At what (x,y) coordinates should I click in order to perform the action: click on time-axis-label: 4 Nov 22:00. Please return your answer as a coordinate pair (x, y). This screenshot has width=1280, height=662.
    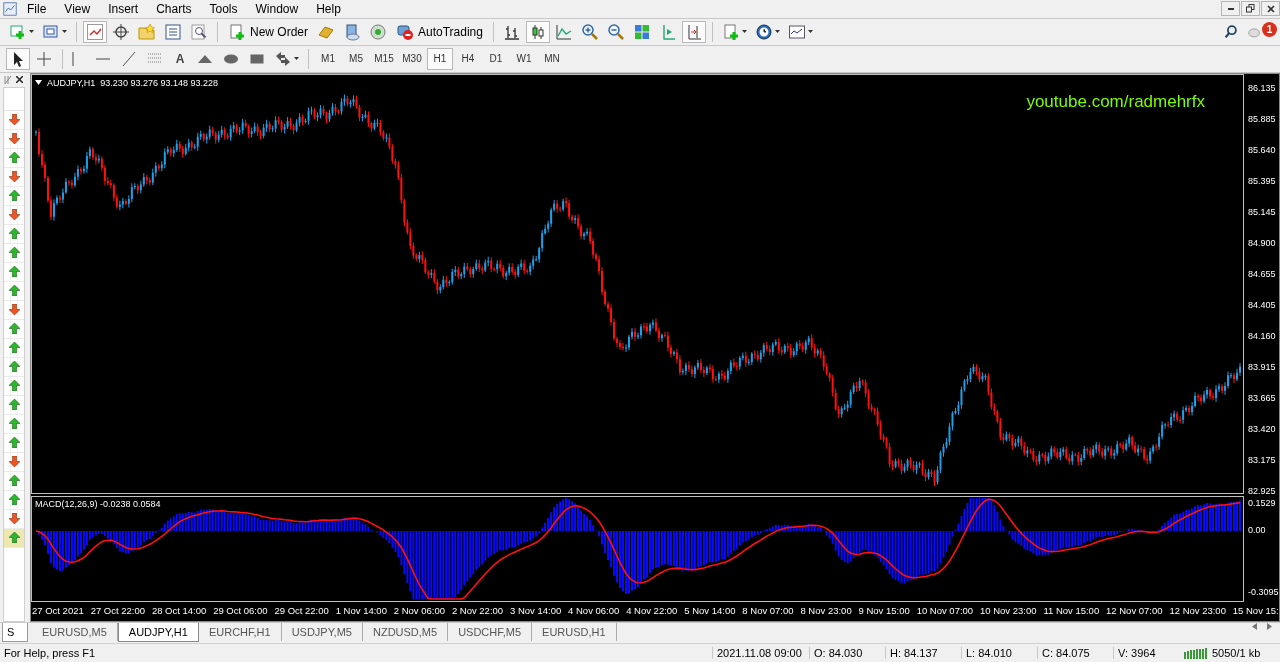
    Looking at the image, I should click on (652, 611).